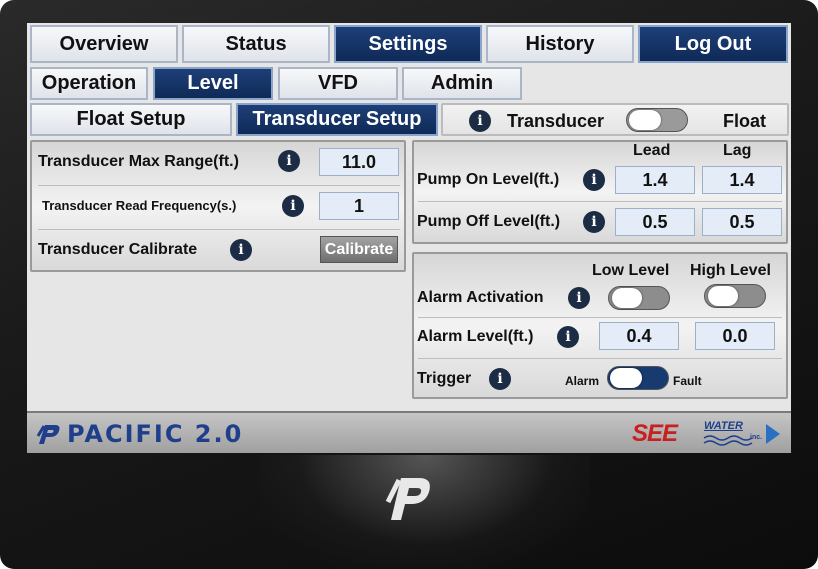 This screenshot has width=818, height=569. I want to click on read-frequency-label: Transducer Read Frequency(s.), so click(139, 205).